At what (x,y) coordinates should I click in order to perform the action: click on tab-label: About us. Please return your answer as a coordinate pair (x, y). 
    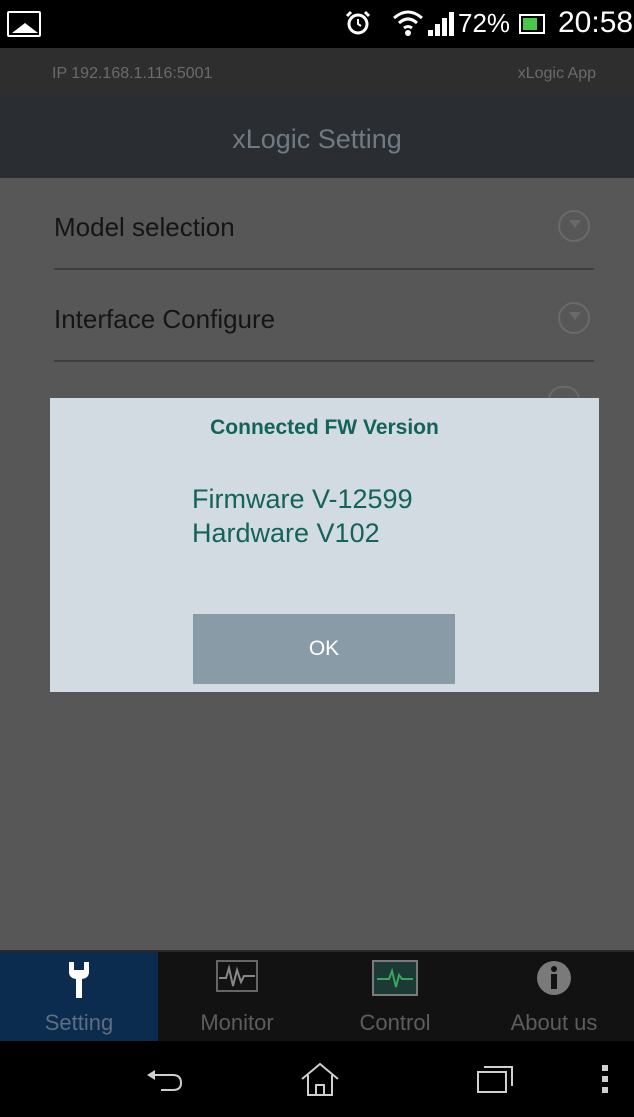
    Looking at the image, I should click on (554, 1022).